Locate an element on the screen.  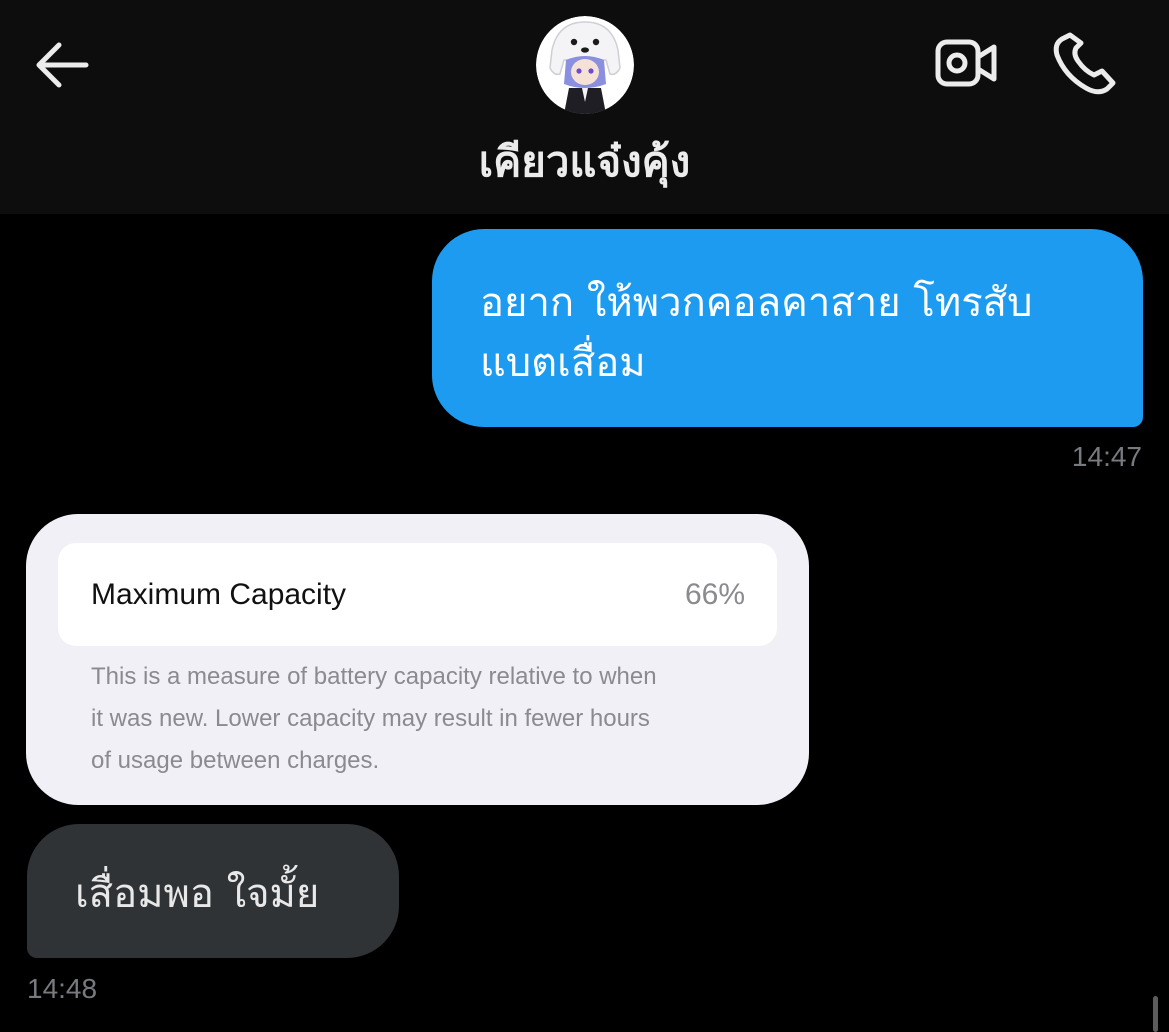
capacity-label: Maximum Capacity is located at coordinates (219, 594).